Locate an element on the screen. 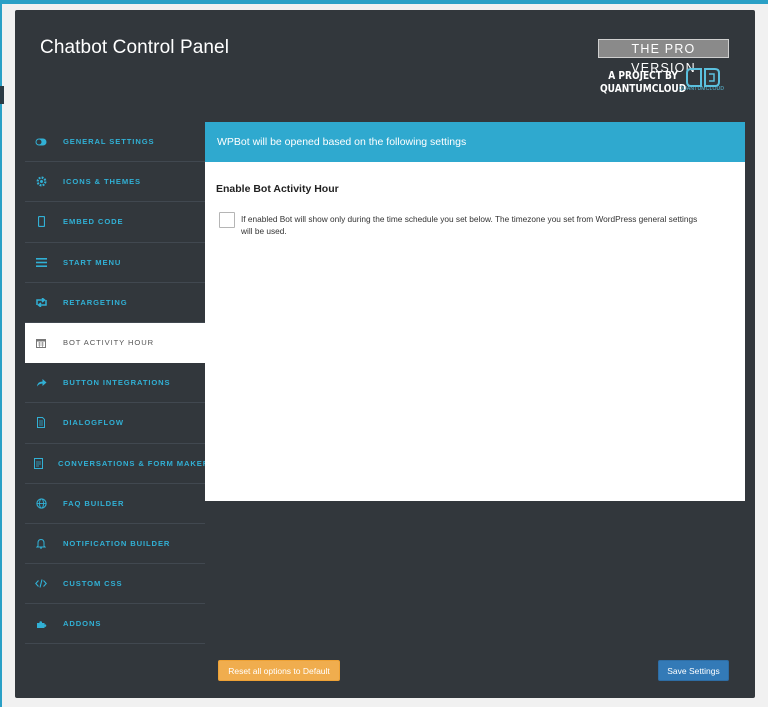 This screenshot has width=768, height=707. sidebar-item-conversations-and-form-maker: CONVERSATIONS & FORM MAKER is located at coordinates (116, 464).